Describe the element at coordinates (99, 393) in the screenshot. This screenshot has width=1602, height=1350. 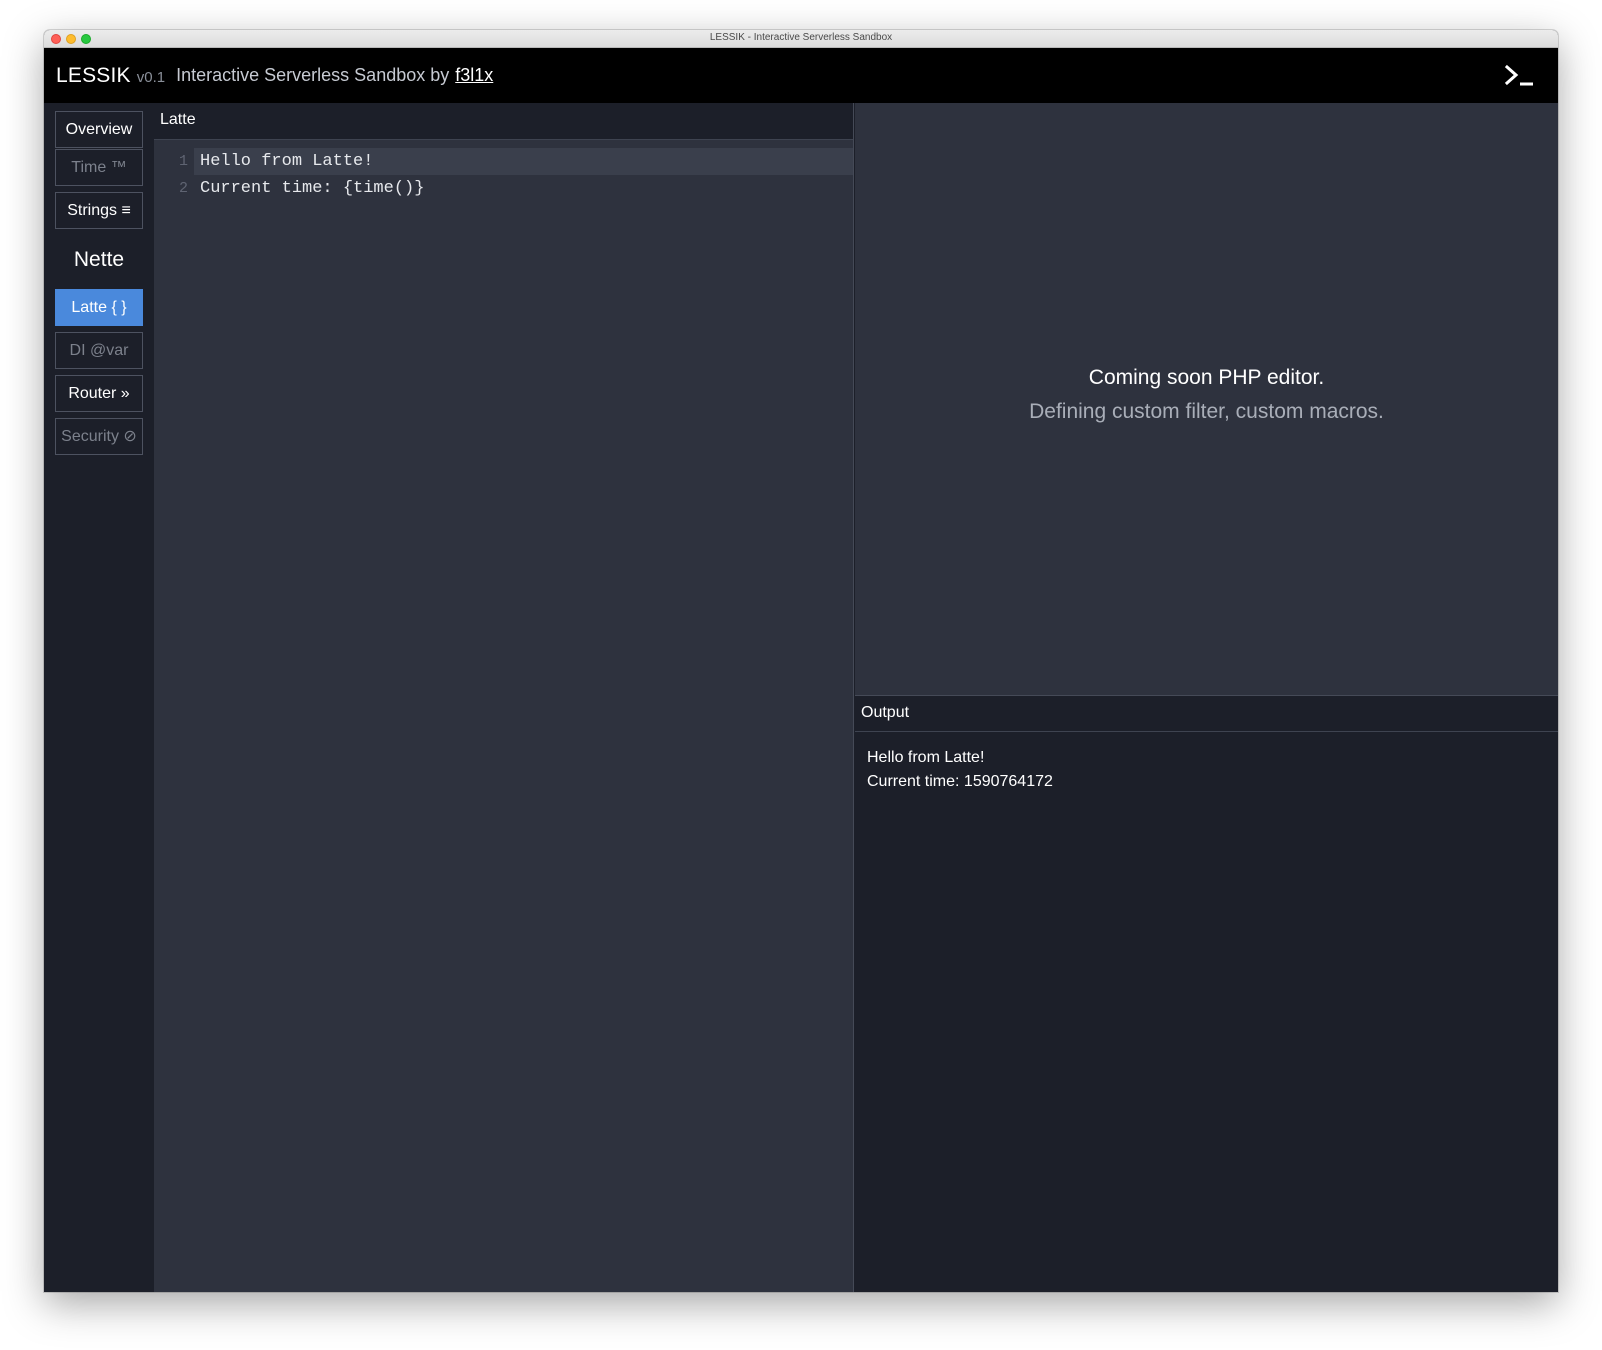
I see `sidebar-item-router: Router »` at that location.